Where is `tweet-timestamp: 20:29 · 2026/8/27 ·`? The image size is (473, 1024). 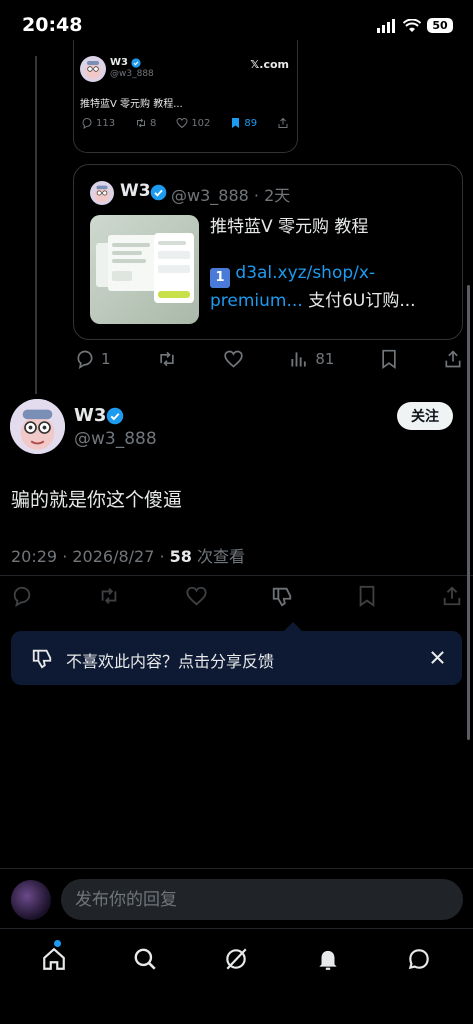
tweet-timestamp: 20:29 · 2026/8/27 · is located at coordinates (90, 556).